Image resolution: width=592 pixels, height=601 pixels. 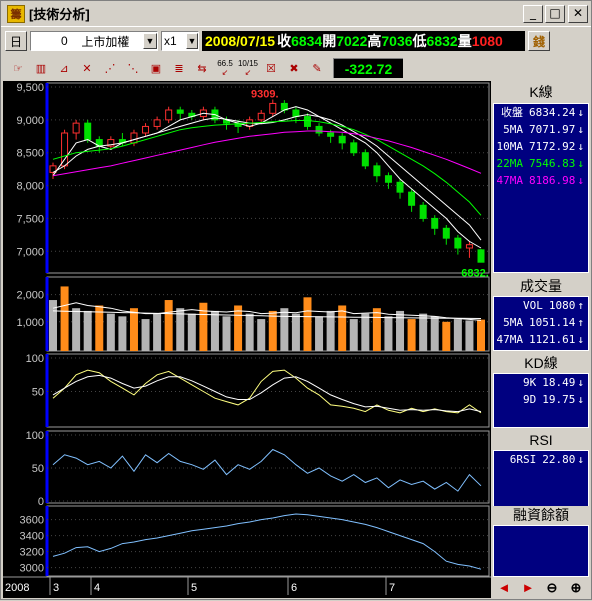 What do you see at coordinates (541, 129) in the screenshot?
I see `kline-value-row: 5MA 7071.97 ↓` at bounding box center [541, 129].